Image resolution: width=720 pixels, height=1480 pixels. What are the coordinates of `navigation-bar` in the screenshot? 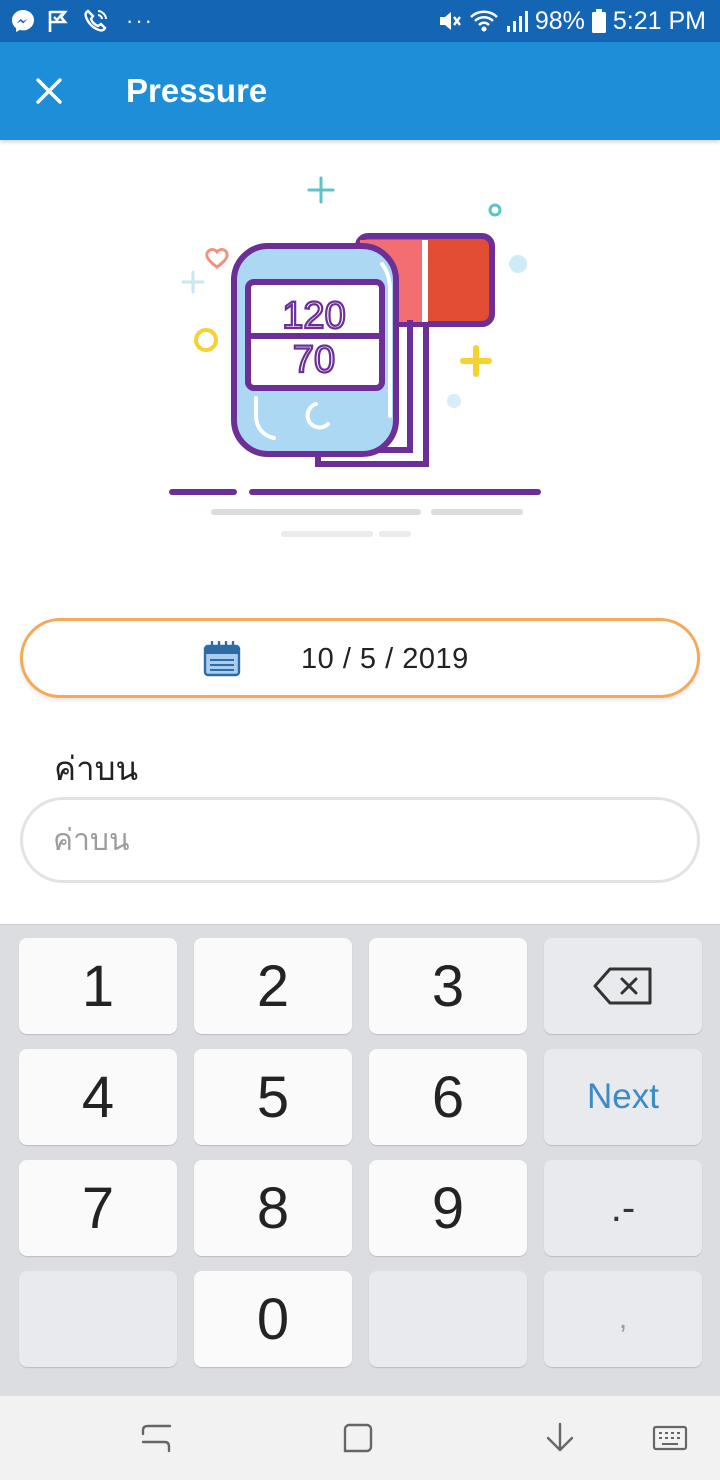 It's located at (360, 1438).